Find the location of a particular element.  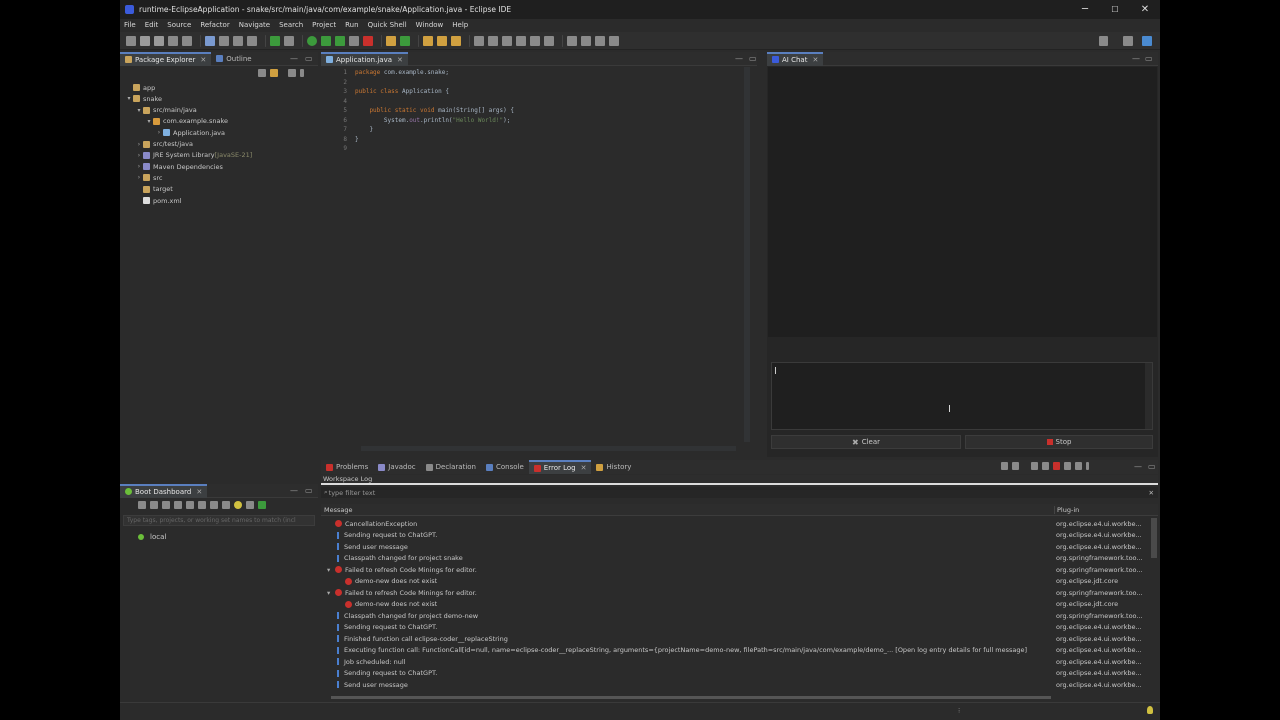

save-all-icon is located at coordinates (159, 40).